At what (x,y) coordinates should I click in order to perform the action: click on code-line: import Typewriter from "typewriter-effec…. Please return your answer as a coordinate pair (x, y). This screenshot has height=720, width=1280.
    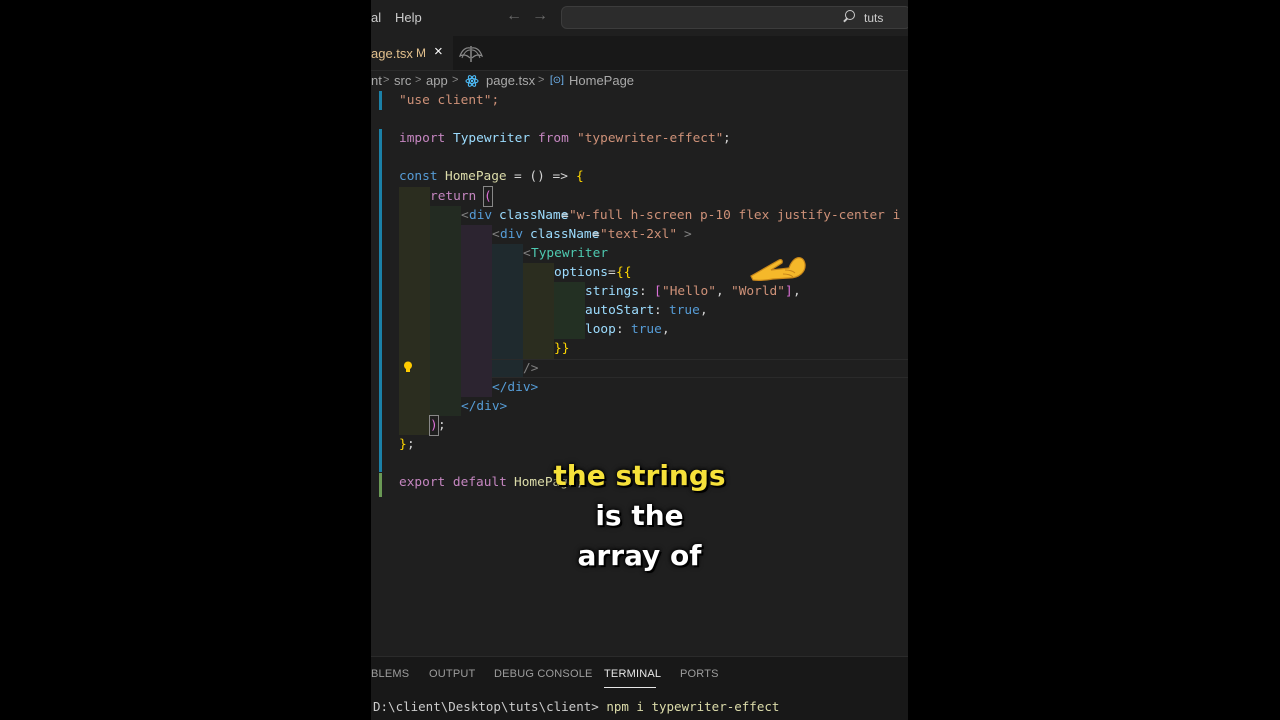
    Looking at the image, I should click on (551, 138).